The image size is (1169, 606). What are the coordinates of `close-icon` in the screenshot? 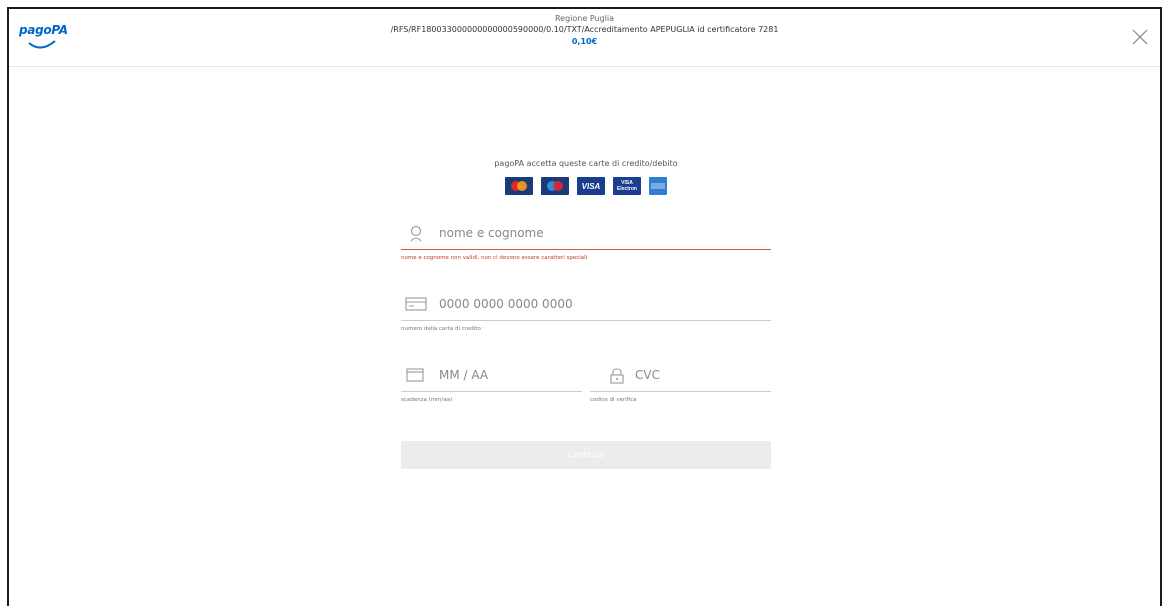 It's located at (1140, 37).